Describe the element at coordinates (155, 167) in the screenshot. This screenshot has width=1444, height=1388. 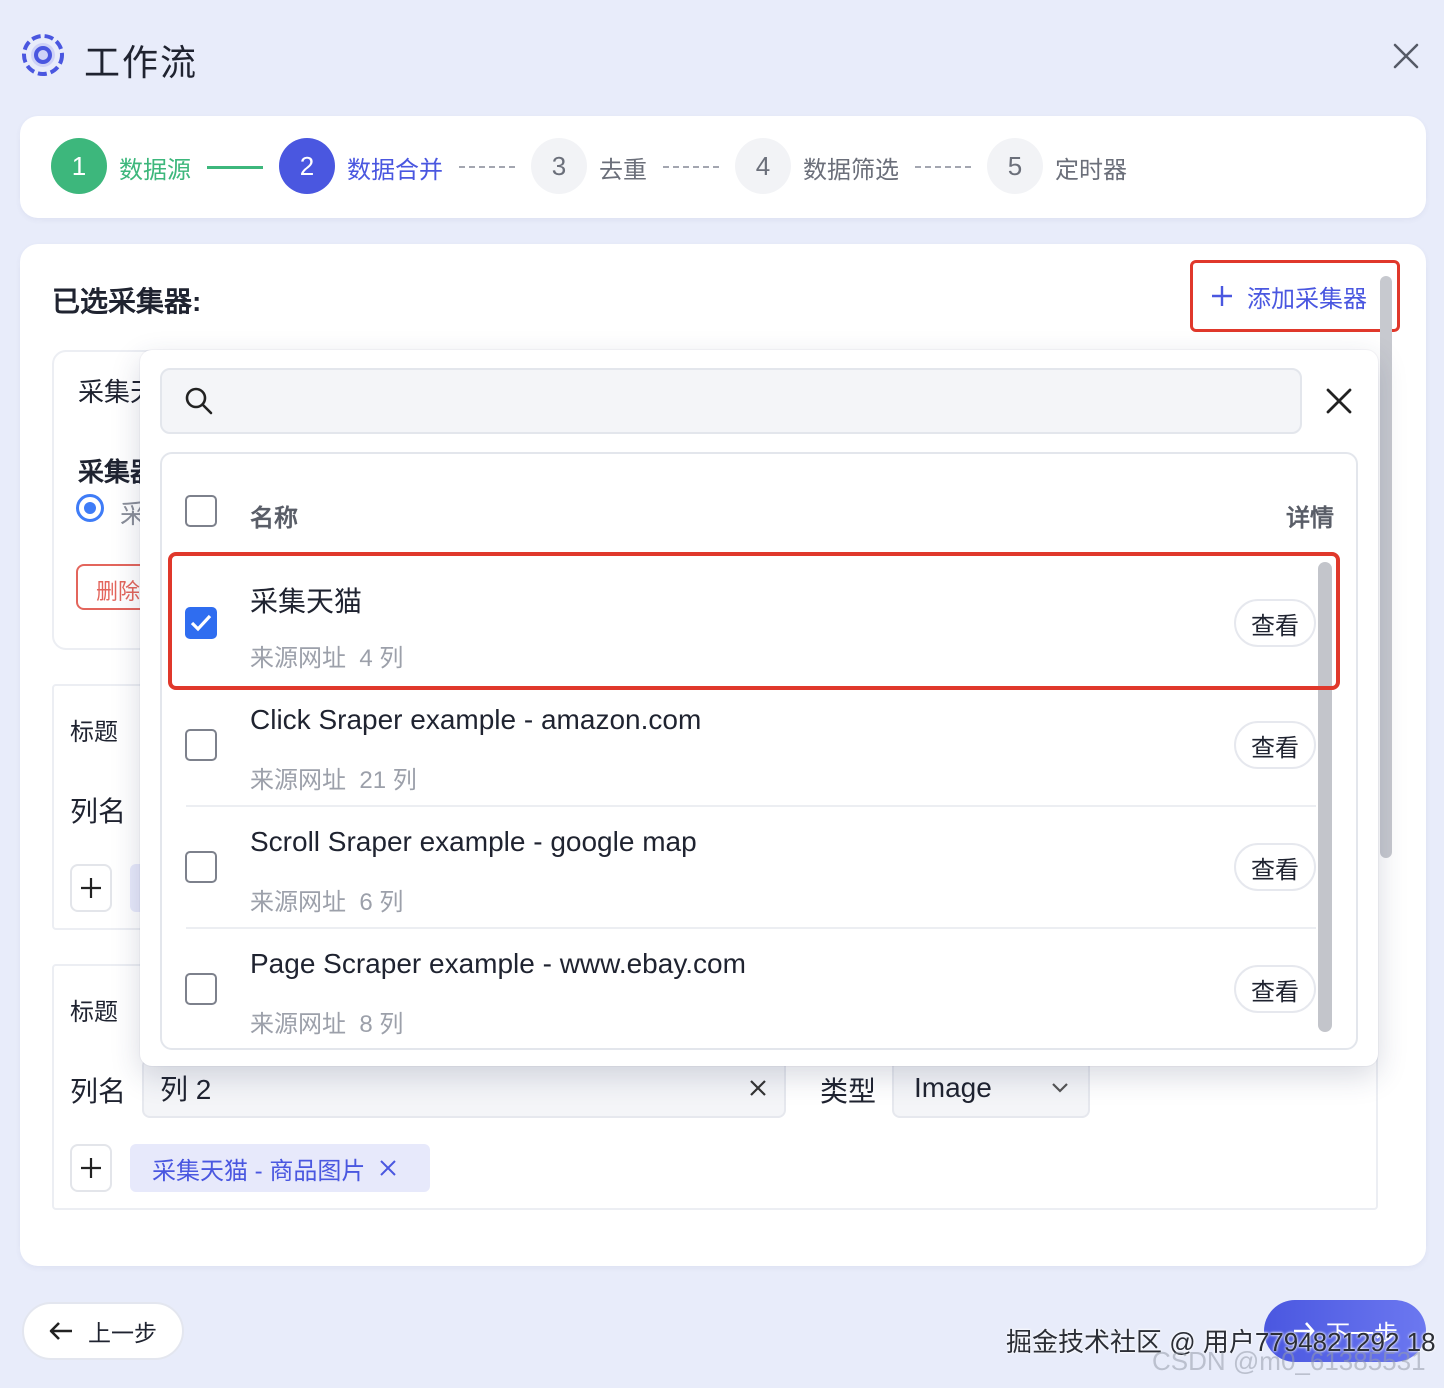
I see `step-1-label: 数据源` at that location.